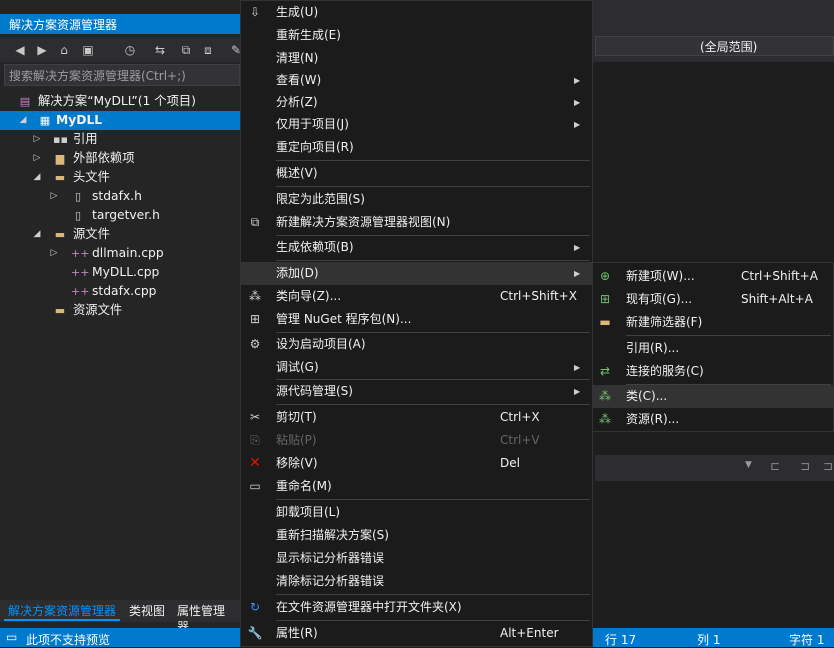  Describe the element at coordinates (416, 222) in the screenshot. I see `menu-item-new-se-view: ⧉ 新建解决方案资源管理器视图(N)` at that location.